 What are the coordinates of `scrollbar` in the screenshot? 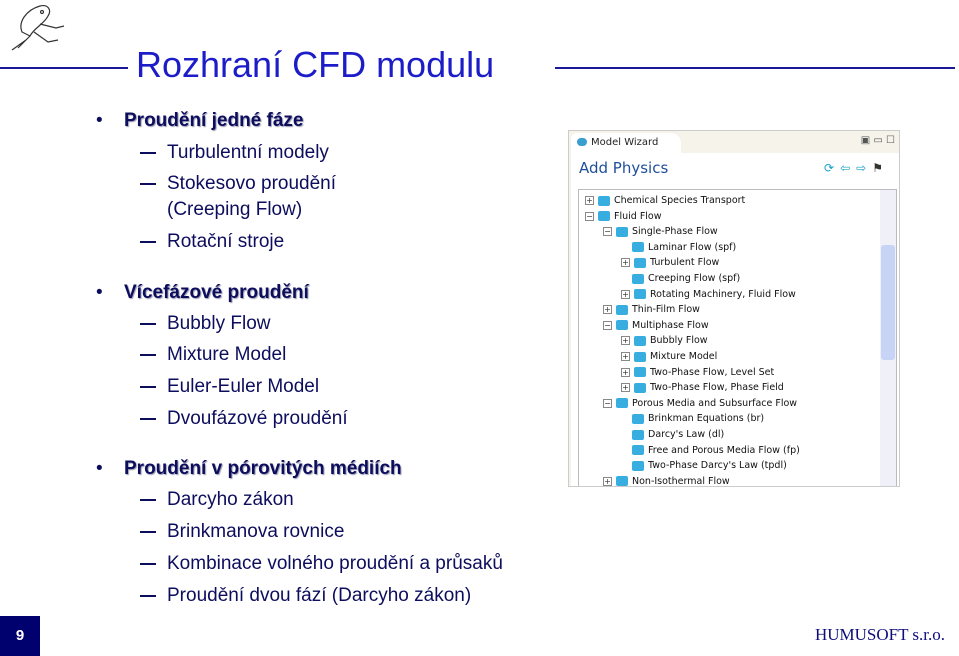 It's located at (888, 338).